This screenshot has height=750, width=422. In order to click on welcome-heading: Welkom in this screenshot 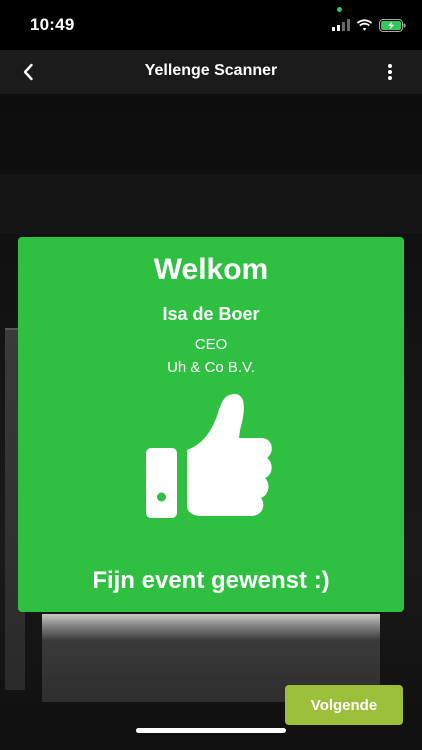, I will do `click(211, 269)`.